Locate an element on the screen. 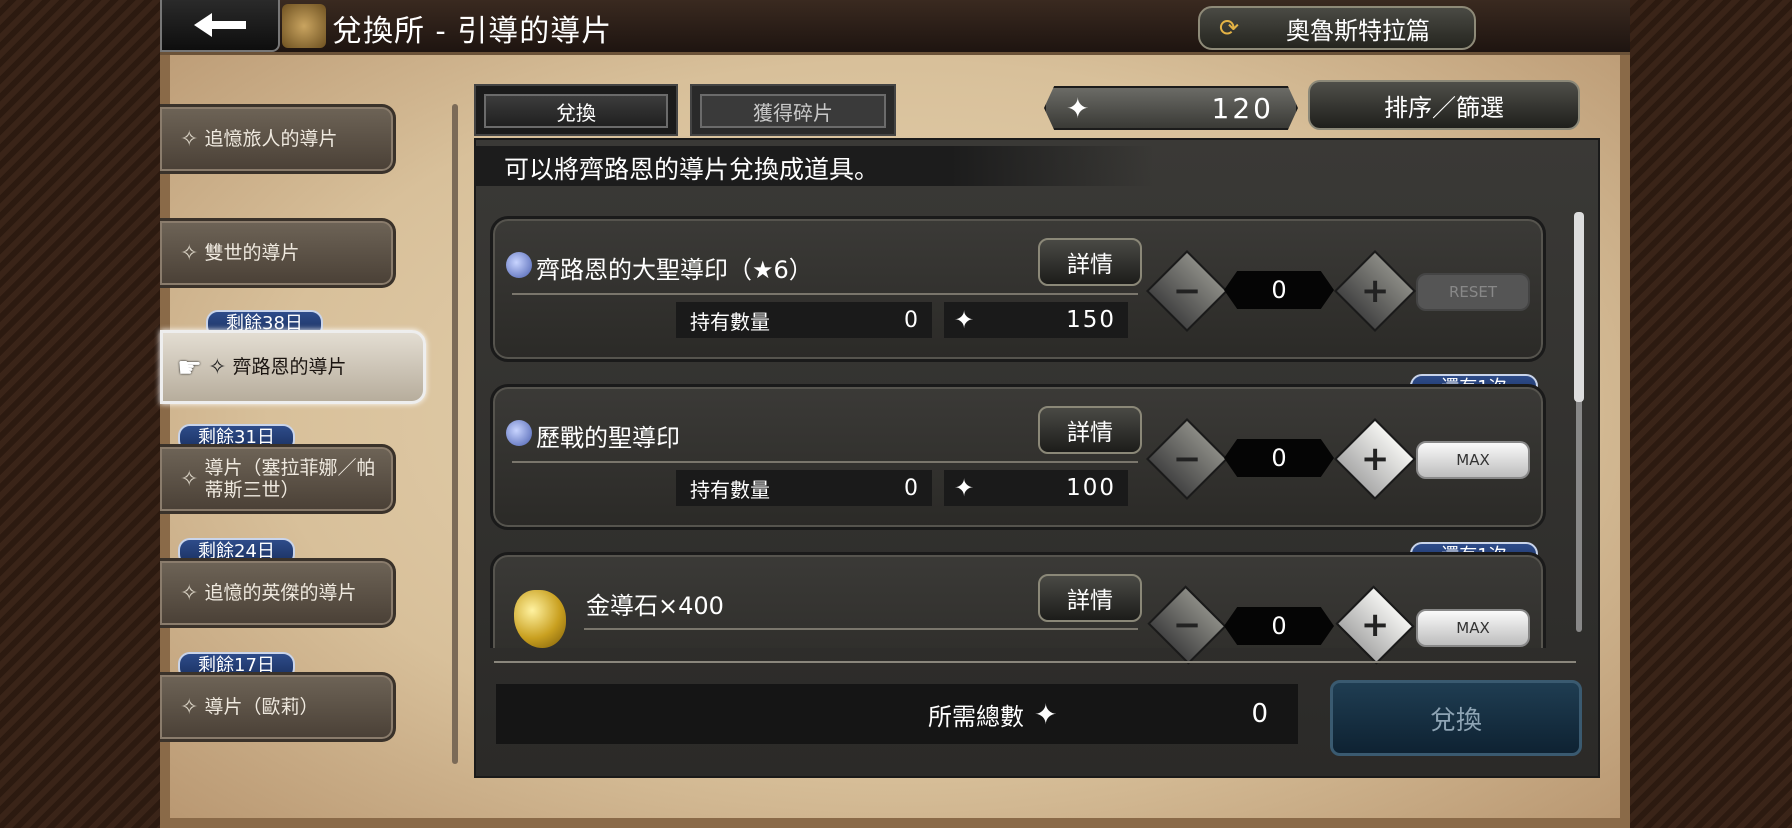 The height and width of the screenshot is (828, 1792). exchange-shop-icon is located at coordinates (304, 26).